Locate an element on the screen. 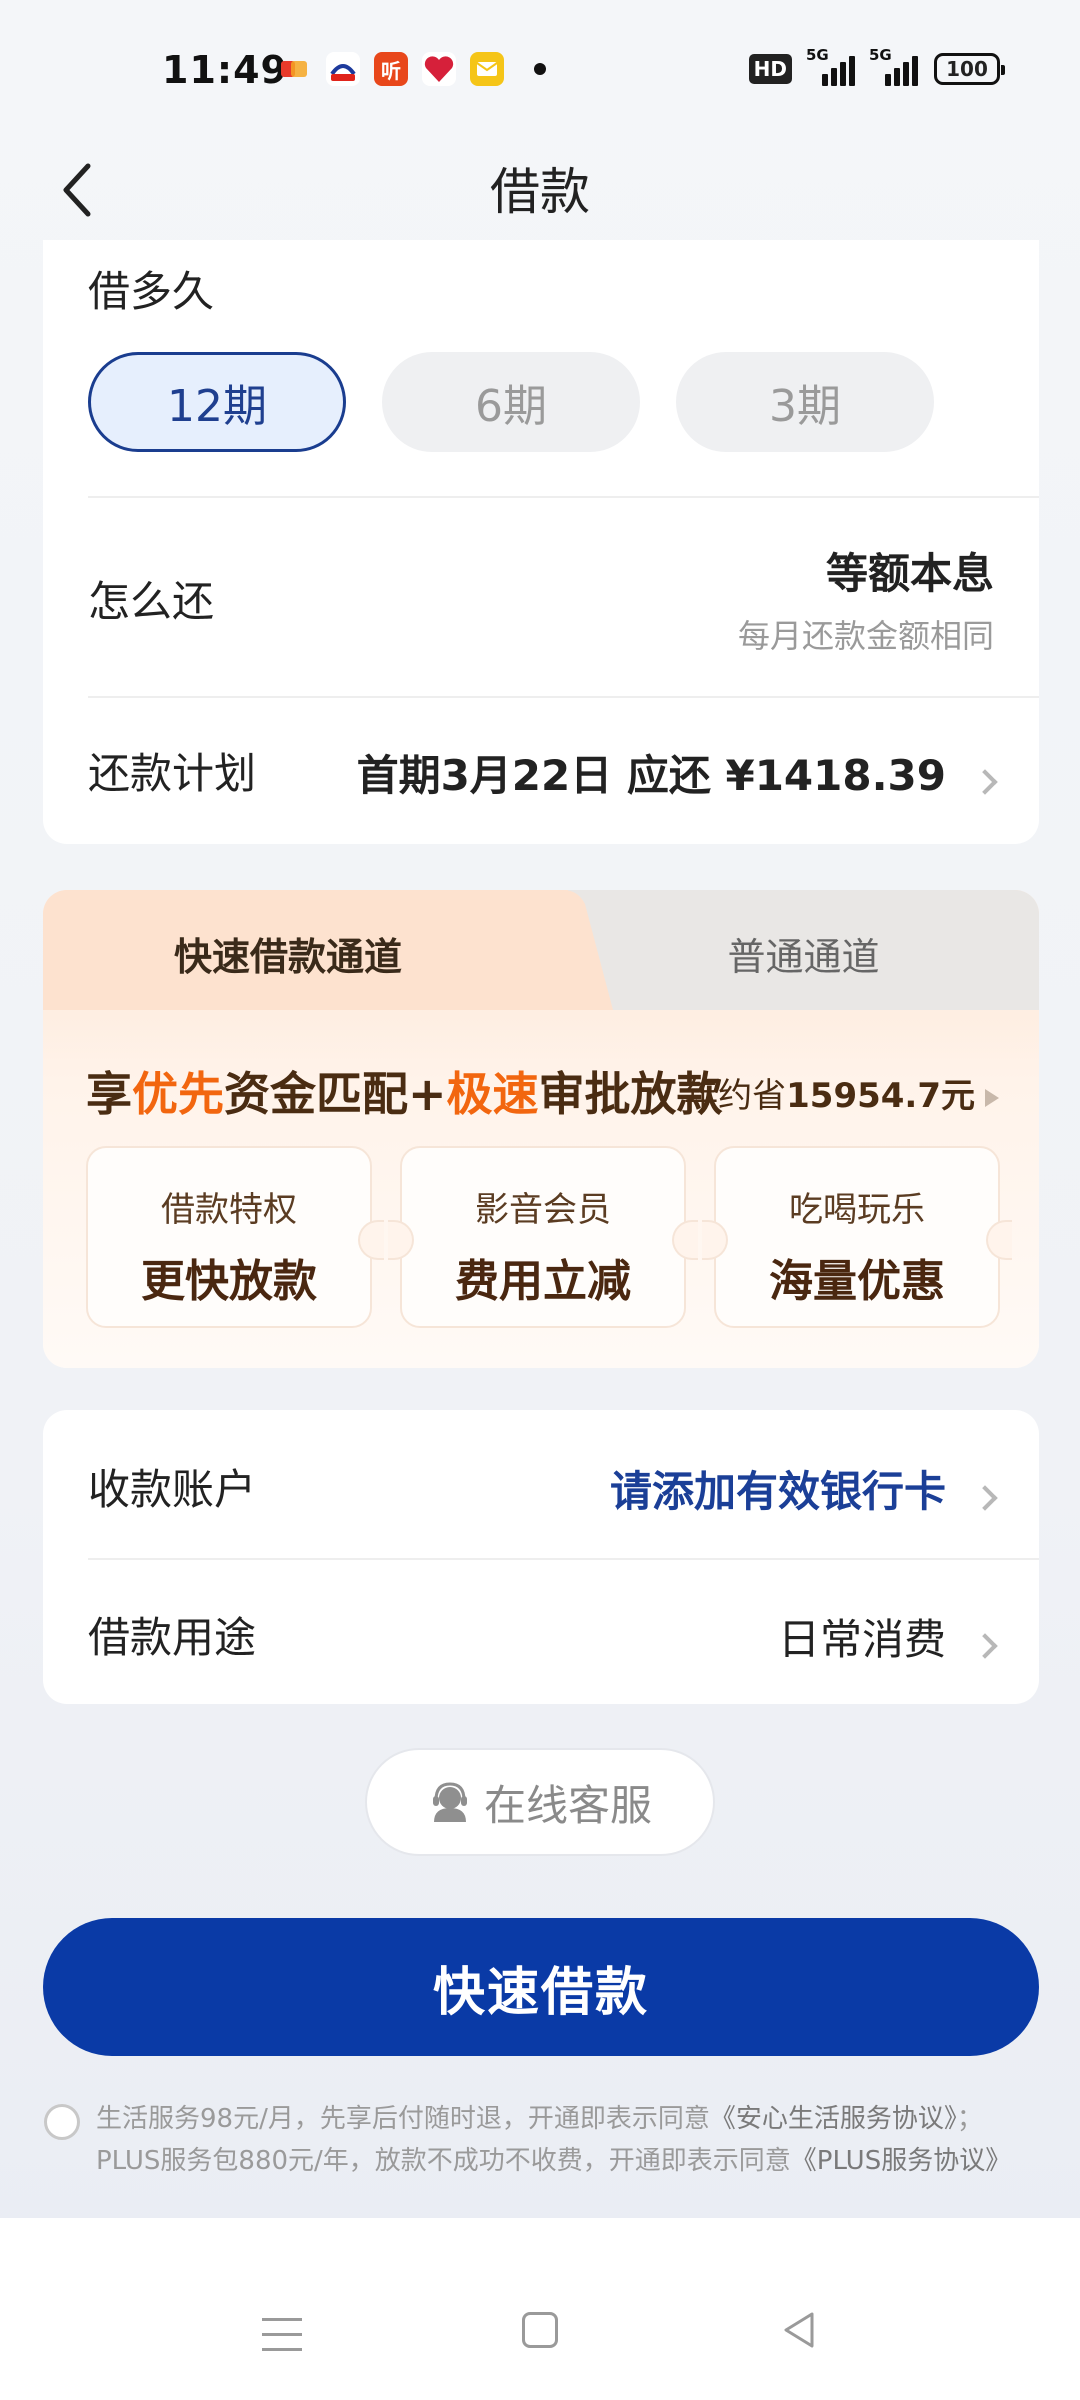  hd-voice-icon: HD is located at coordinates (770, 69).